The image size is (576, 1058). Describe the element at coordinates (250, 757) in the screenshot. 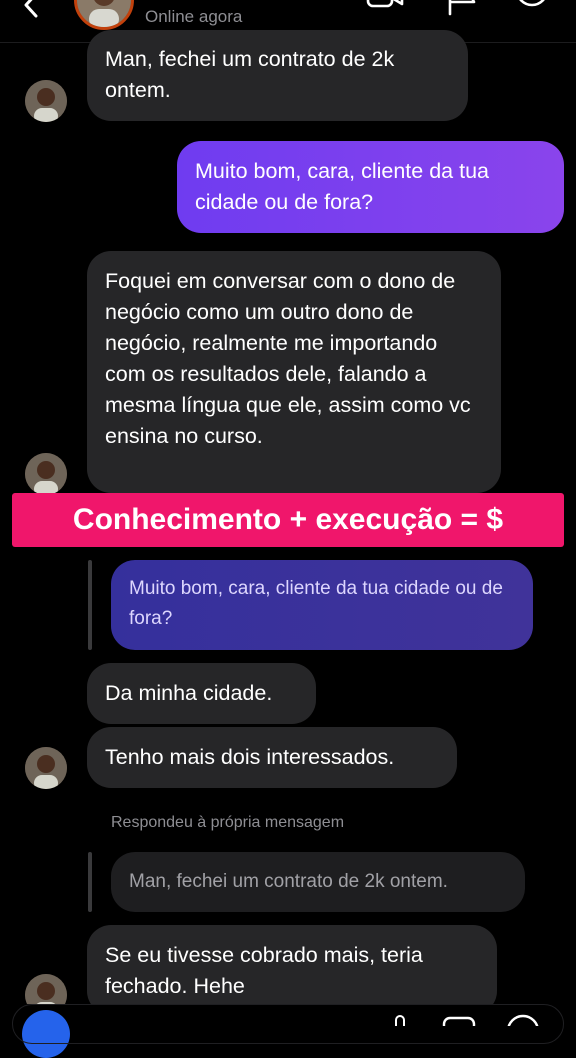

I see `message-text: Tenho mais dois interessados.` at that location.